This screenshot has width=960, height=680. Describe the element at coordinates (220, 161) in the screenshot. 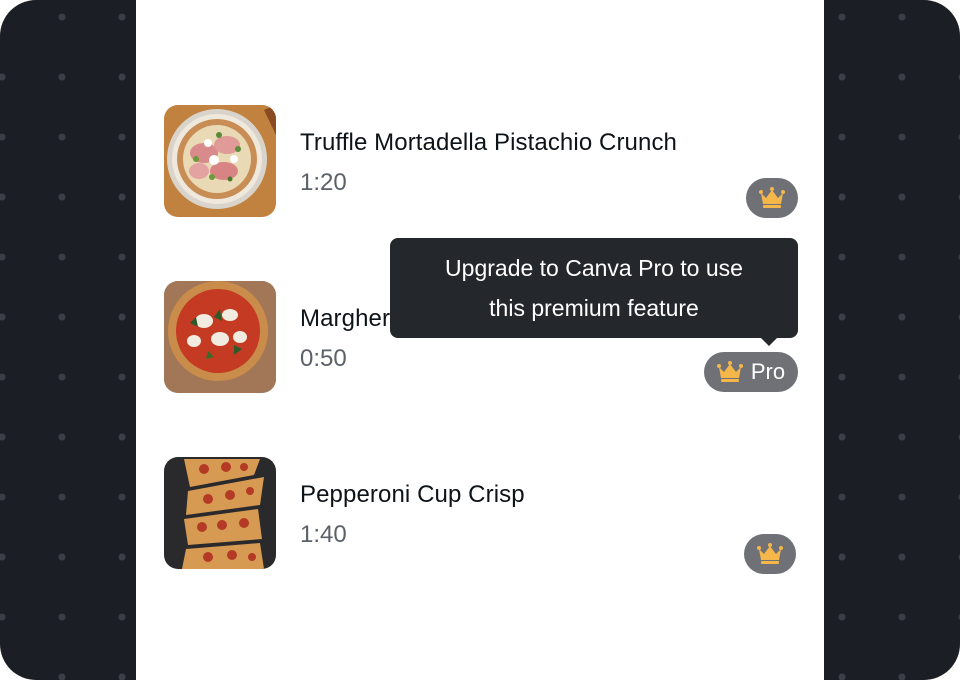

I see `pizza-mortadella-image` at that location.